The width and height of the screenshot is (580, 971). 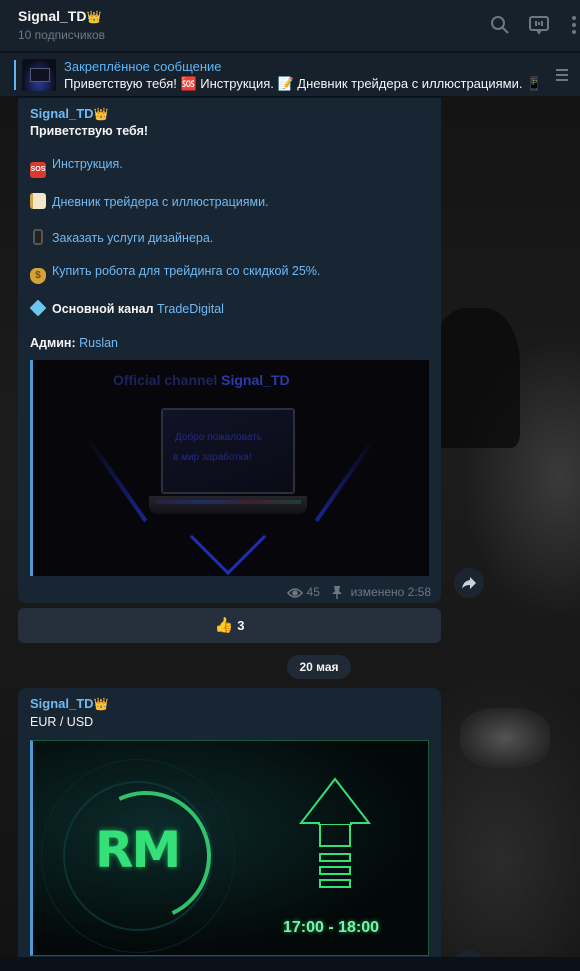 I want to click on screen-line-1: Добро пожаловать, so click(x=219, y=437).